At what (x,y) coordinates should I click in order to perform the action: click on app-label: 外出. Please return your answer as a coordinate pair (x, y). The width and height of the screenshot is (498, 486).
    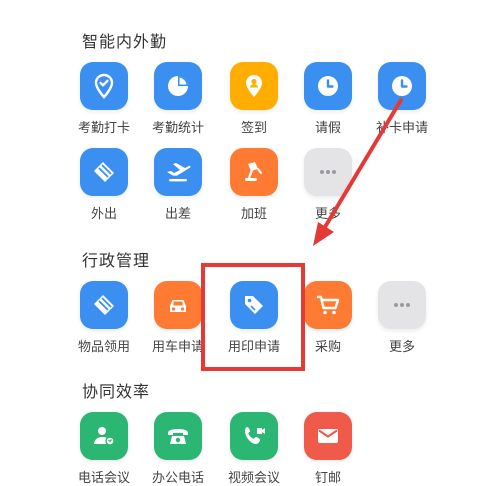
    Looking at the image, I should click on (103, 214).